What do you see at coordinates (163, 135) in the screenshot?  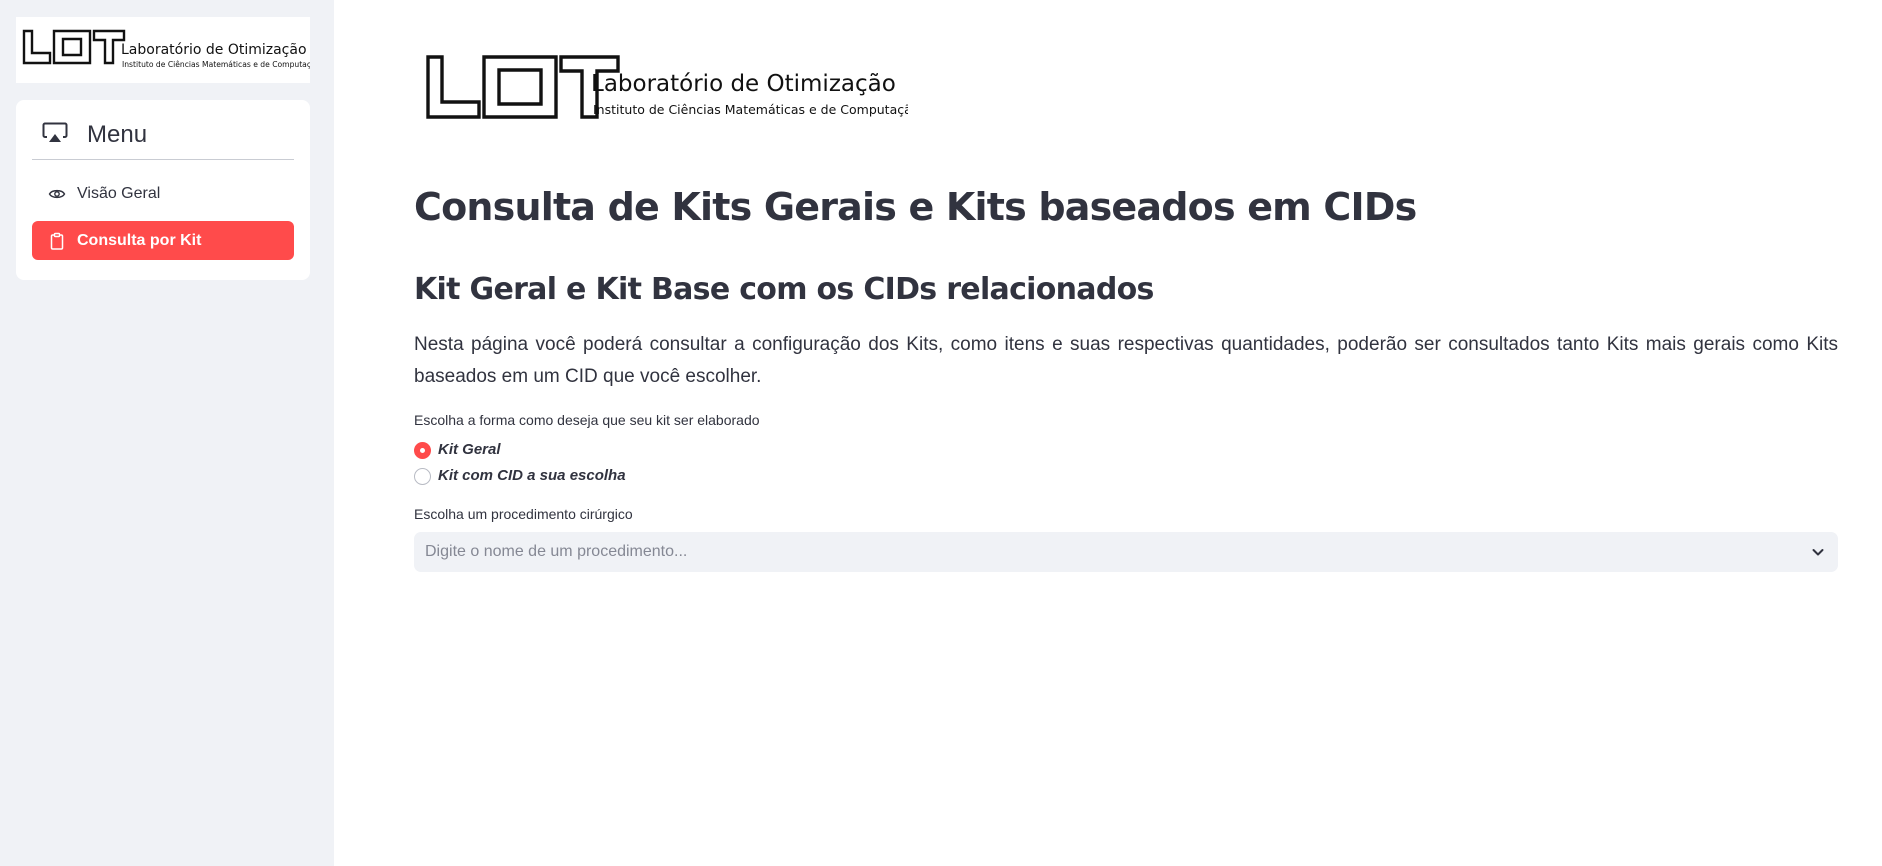 I see `menu-header: Menu` at bounding box center [163, 135].